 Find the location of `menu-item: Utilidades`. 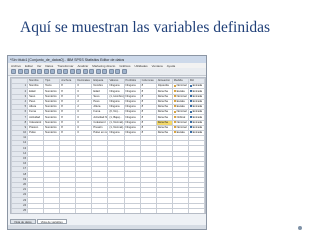

menu-item: Utilidades is located at coordinates (140, 66).